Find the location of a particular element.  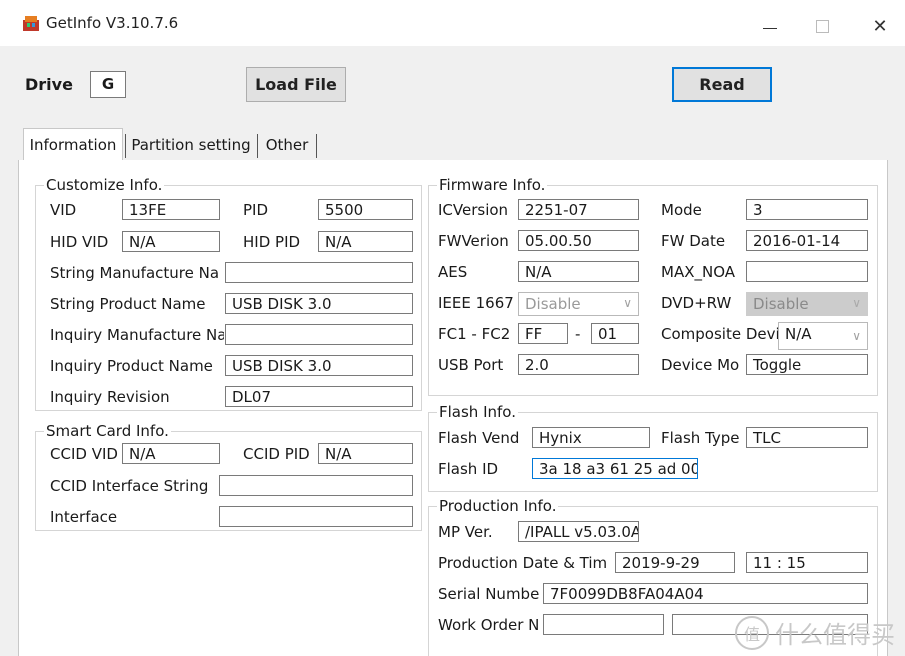

string-product-label: String Product Name is located at coordinates (128, 304).